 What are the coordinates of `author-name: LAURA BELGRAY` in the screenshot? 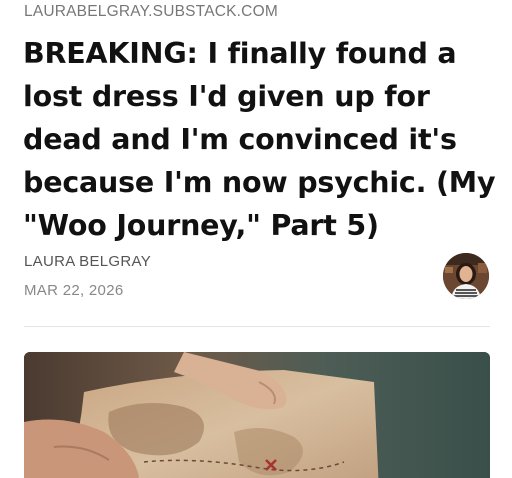 It's located at (87, 261).